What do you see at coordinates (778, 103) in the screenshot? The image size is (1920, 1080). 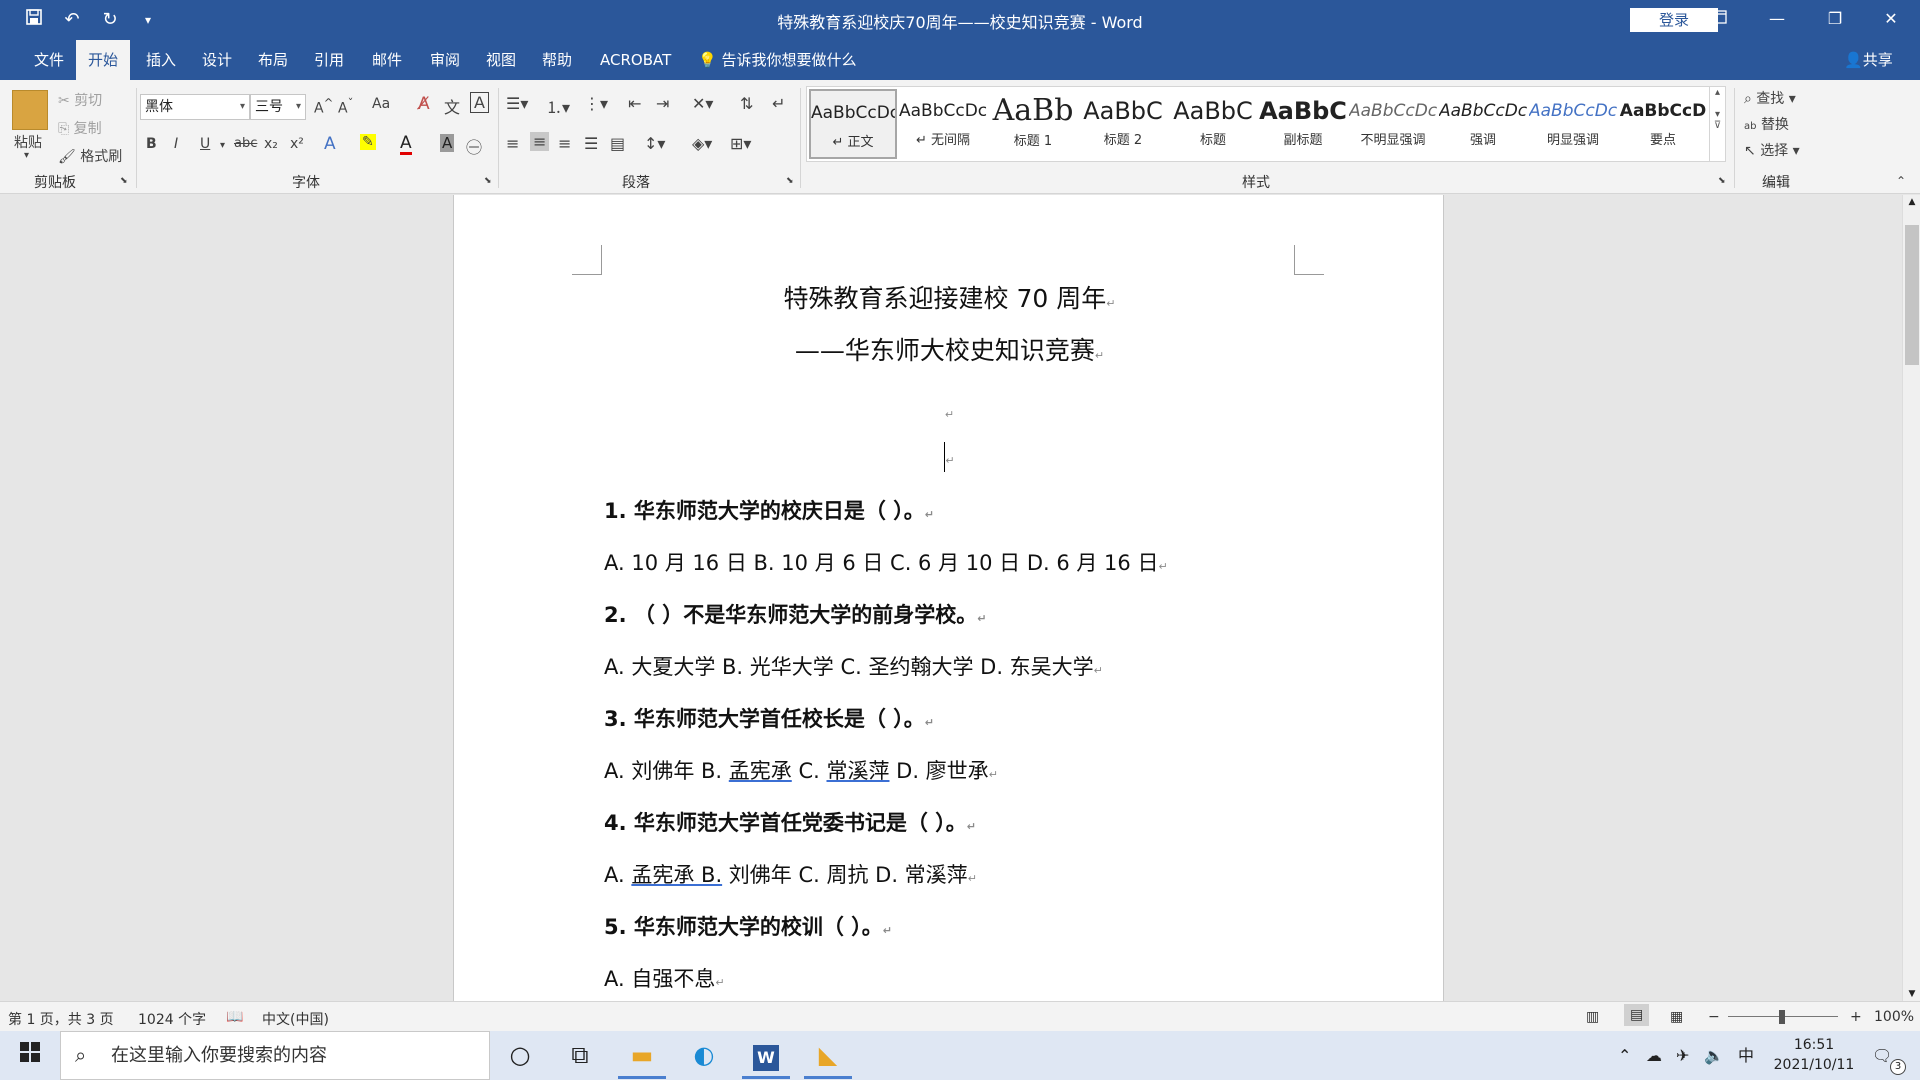 I see `show-marks-icon: ↵` at bounding box center [778, 103].